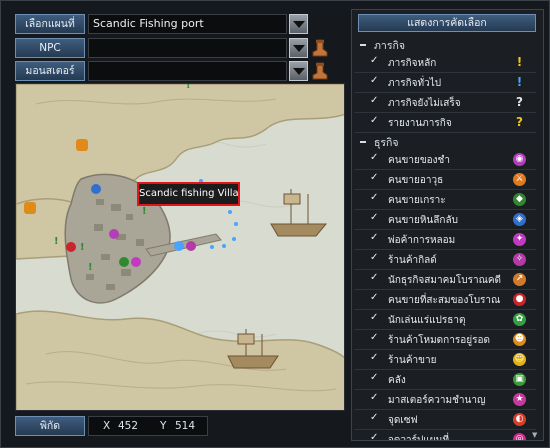  What do you see at coordinates (445, 220) in the screenshot?
I see `filter-item: ✓ คนขายหินลึกลับ ◈` at bounding box center [445, 220].